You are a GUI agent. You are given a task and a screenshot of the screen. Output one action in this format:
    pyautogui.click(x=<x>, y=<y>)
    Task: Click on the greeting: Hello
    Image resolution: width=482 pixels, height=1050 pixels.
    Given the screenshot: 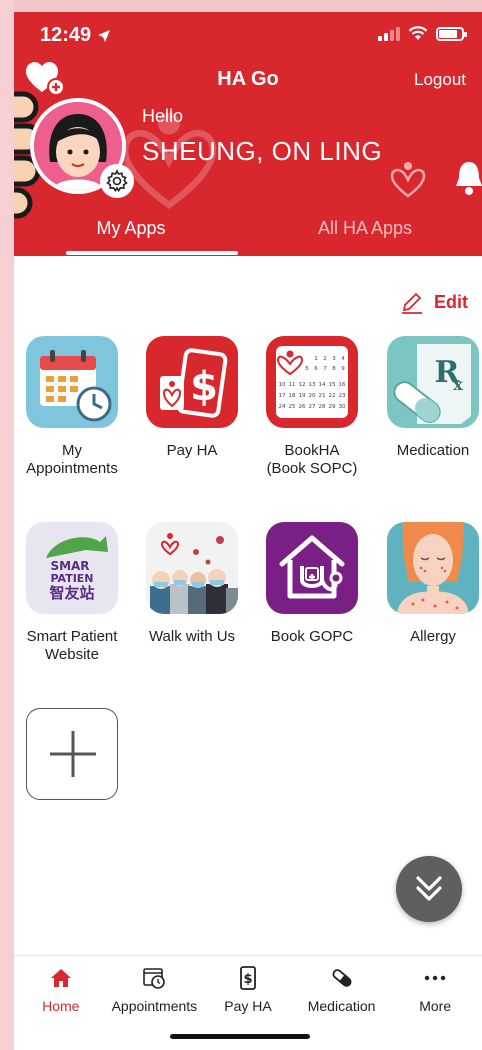 What is the action you would take?
    pyautogui.click(x=163, y=116)
    